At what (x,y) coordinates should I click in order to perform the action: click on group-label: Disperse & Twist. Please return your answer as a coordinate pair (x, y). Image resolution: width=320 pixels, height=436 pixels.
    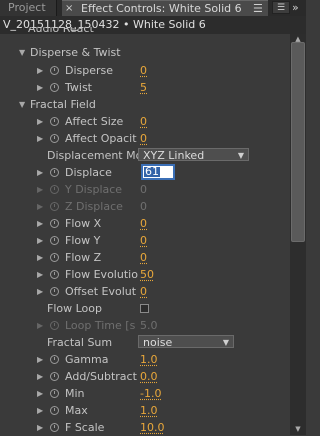
    Looking at the image, I should click on (75, 52).